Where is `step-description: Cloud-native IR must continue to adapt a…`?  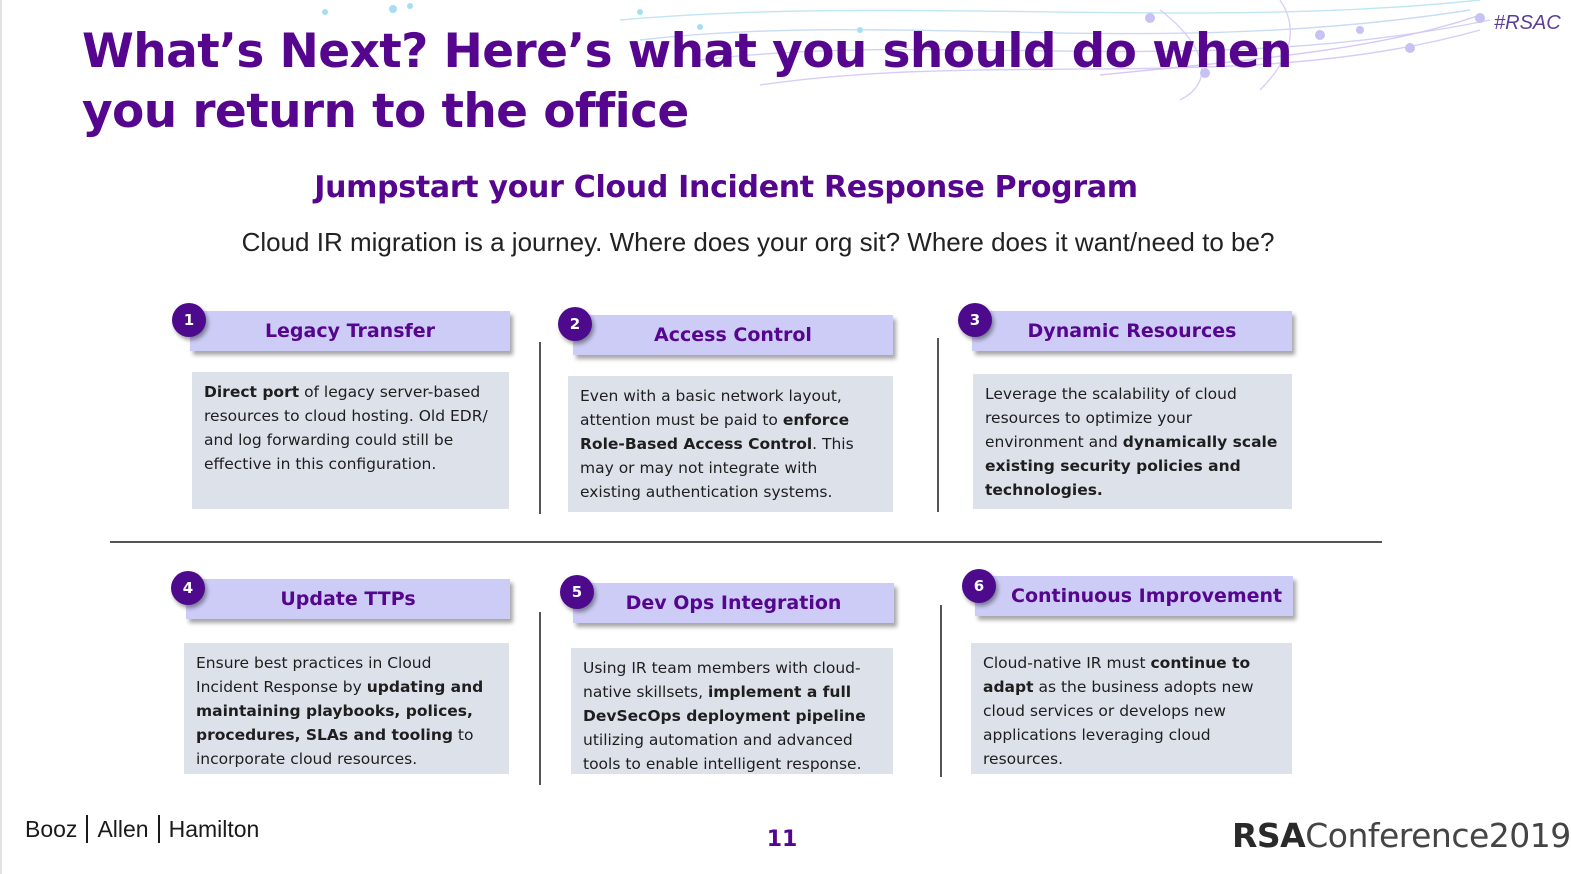 step-description: Cloud-native IR must continue to adapt a… is located at coordinates (1131, 708).